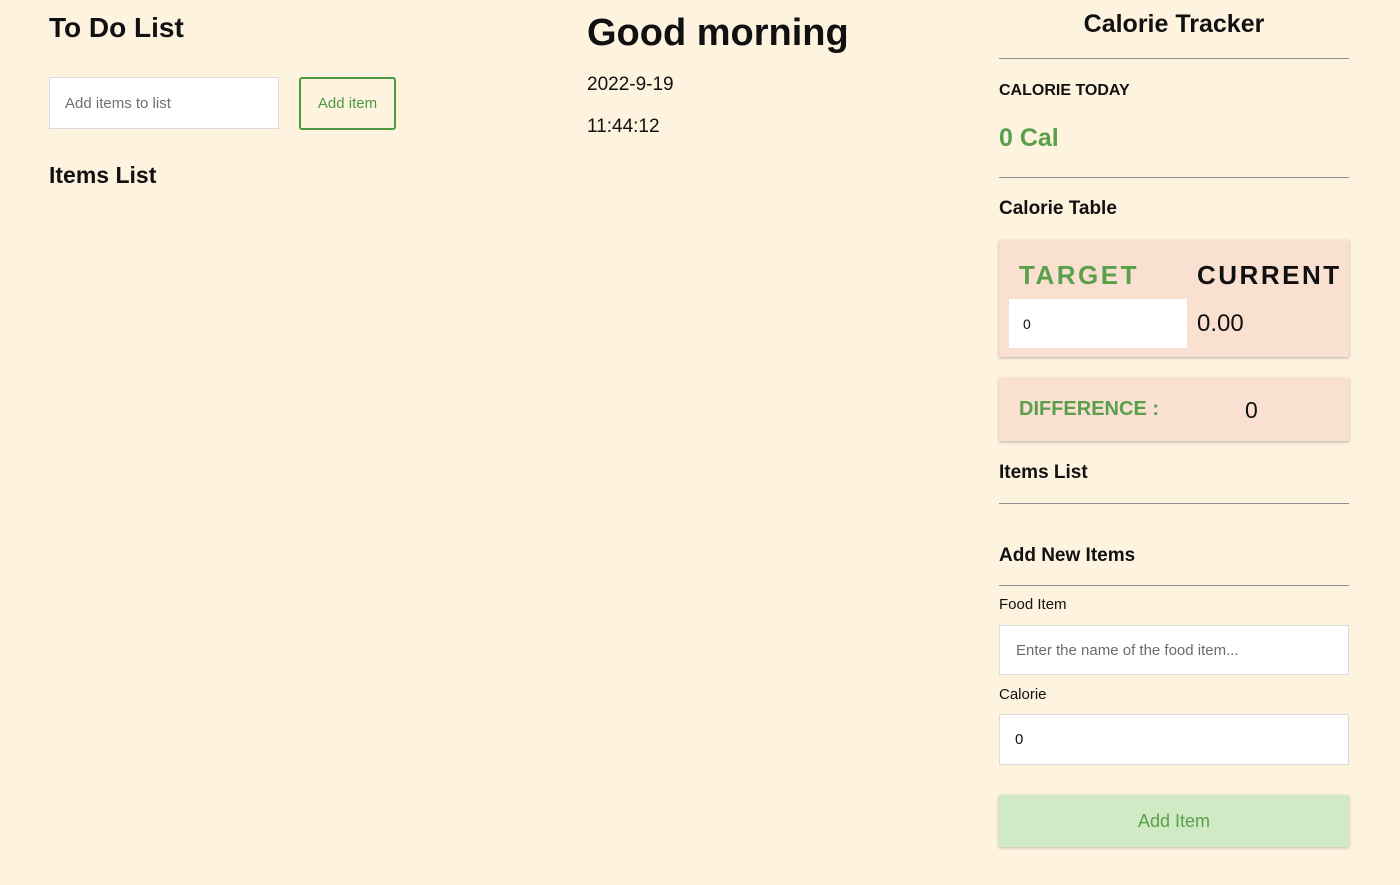  Describe the element at coordinates (1251, 410) in the screenshot. I see `difference-value: 0` at that location.